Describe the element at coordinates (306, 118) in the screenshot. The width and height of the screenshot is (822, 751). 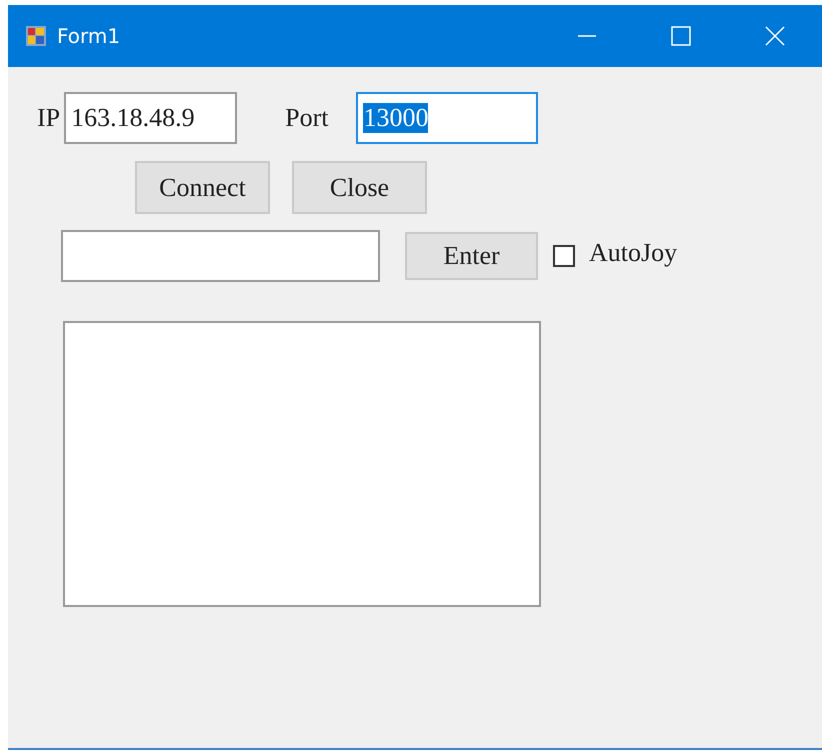
I see `port-label: Port` at that location.